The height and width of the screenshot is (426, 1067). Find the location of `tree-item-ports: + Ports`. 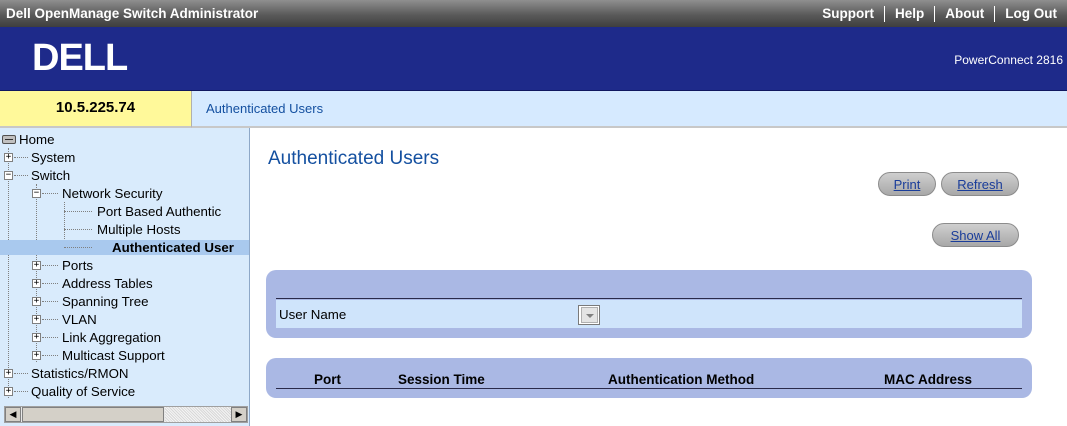

tree-item-ports: + Ports is located at coordinates (124, 265).